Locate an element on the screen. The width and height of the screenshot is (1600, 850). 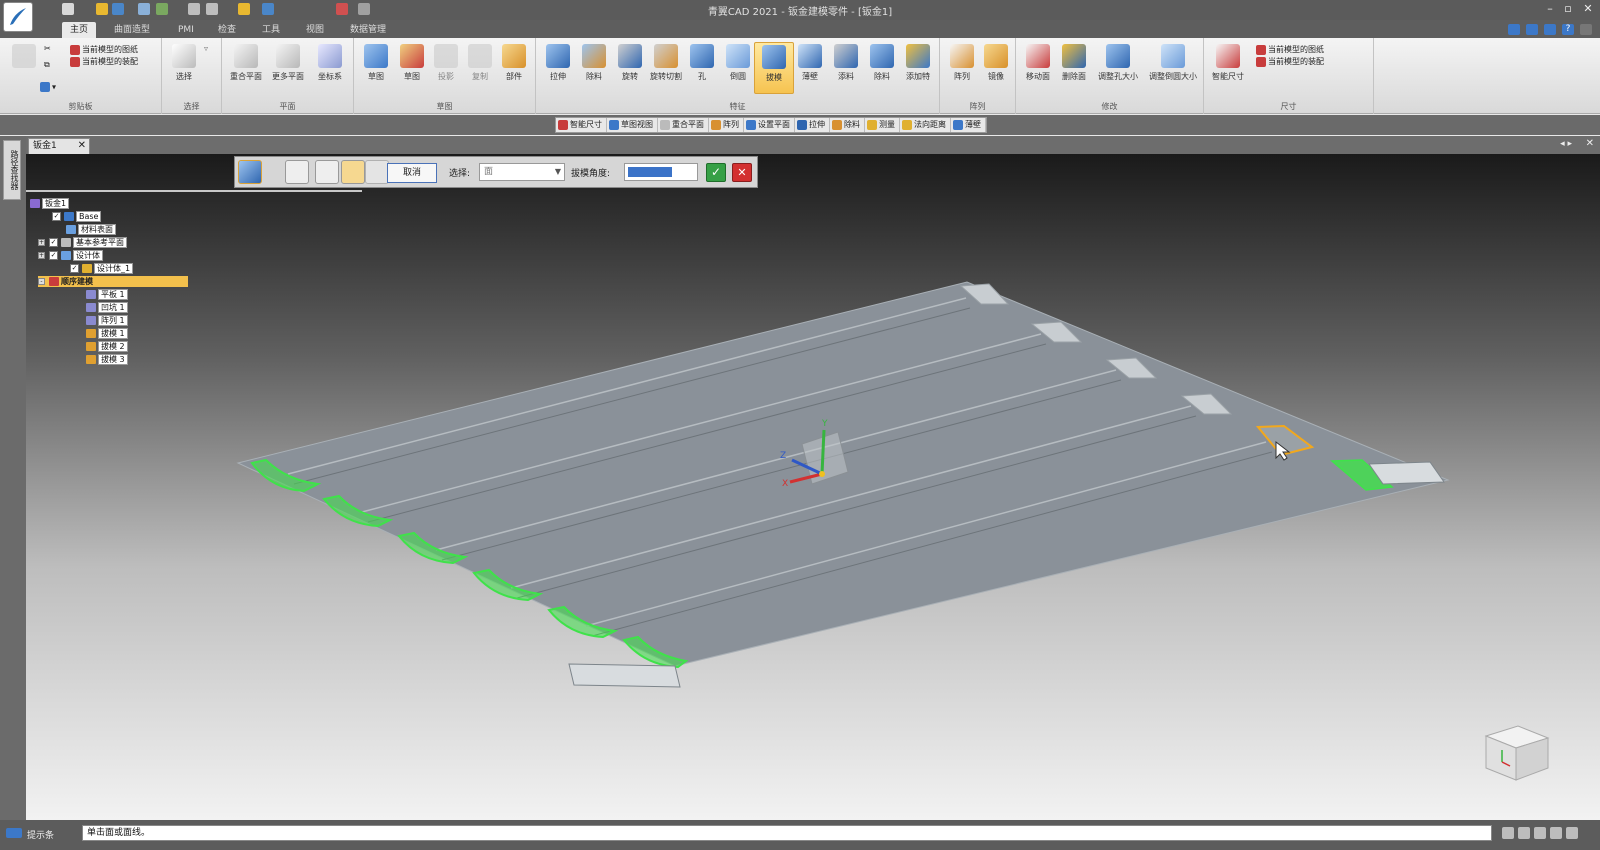
tree-item-reference-planes: + ✓ 基本参考平面 is located at coordinates (82, 242).